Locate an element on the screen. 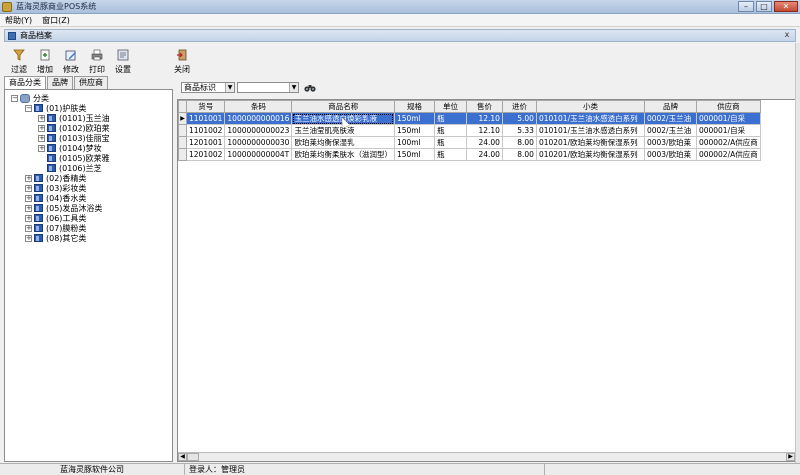 This screenshot has height=475, width=800. cell-subcategory: 010201/欧珀莱均衡保湿系列 is located at coordinates (590, 154).